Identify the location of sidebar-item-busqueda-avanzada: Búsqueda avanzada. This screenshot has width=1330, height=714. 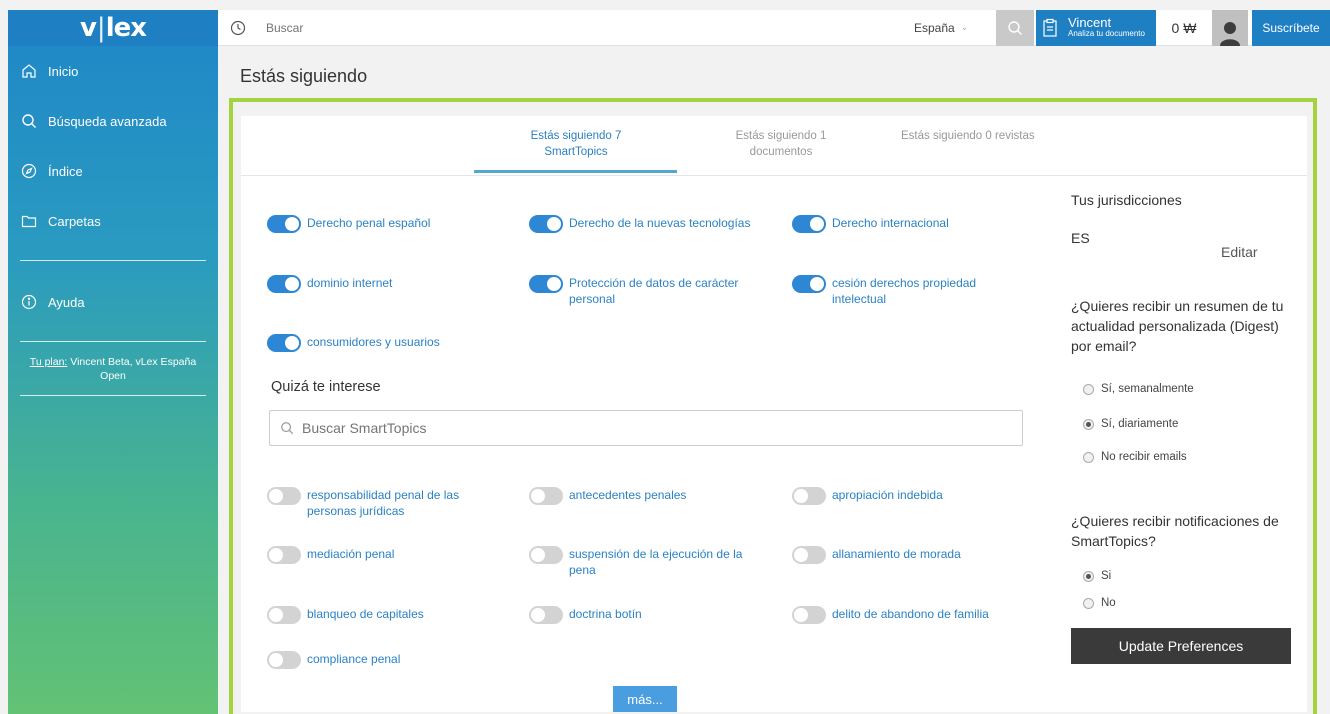
(113, 121).